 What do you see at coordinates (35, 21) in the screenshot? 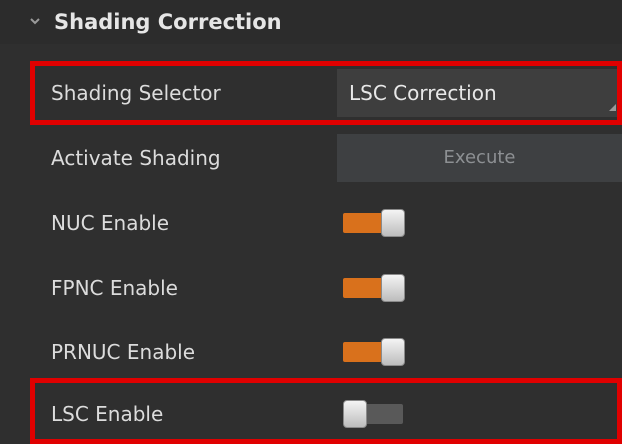
I see `chevron-down-icon` at bounding box center [35, 21].